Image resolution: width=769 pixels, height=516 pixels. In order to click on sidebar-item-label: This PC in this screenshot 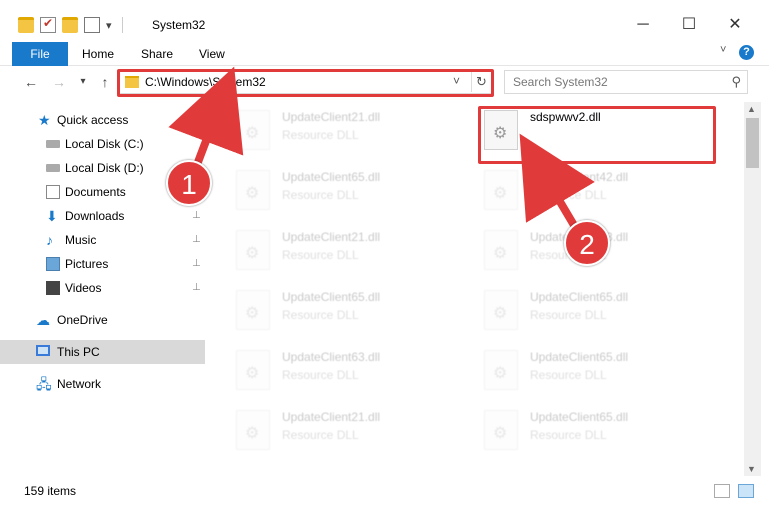, I will do `click(78, 352)`.